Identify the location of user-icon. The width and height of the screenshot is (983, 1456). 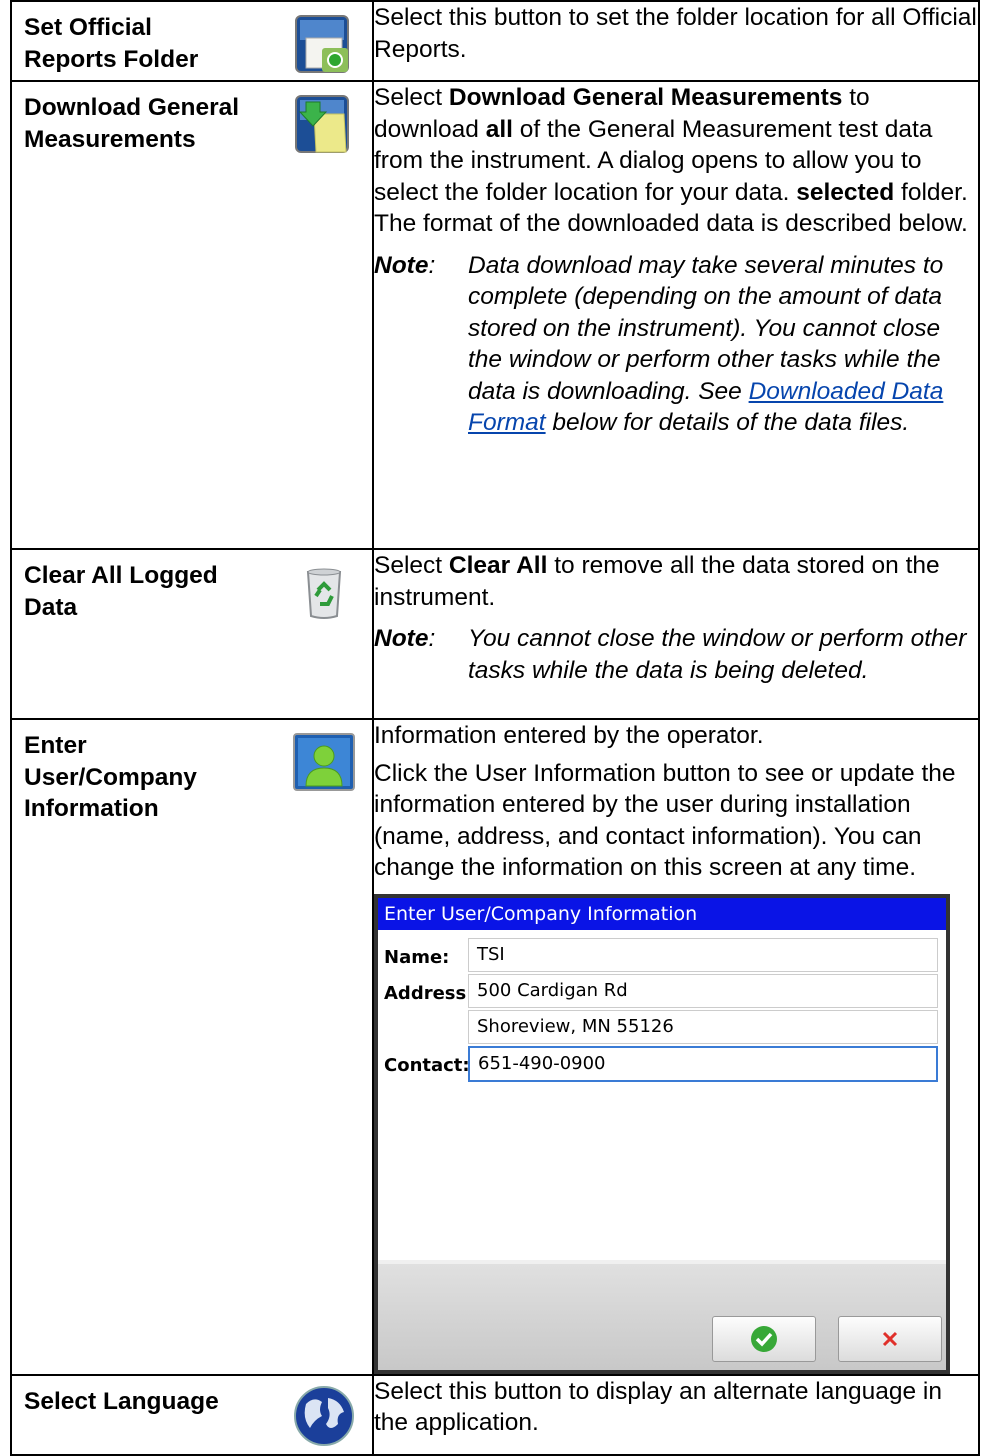
(324, 764).